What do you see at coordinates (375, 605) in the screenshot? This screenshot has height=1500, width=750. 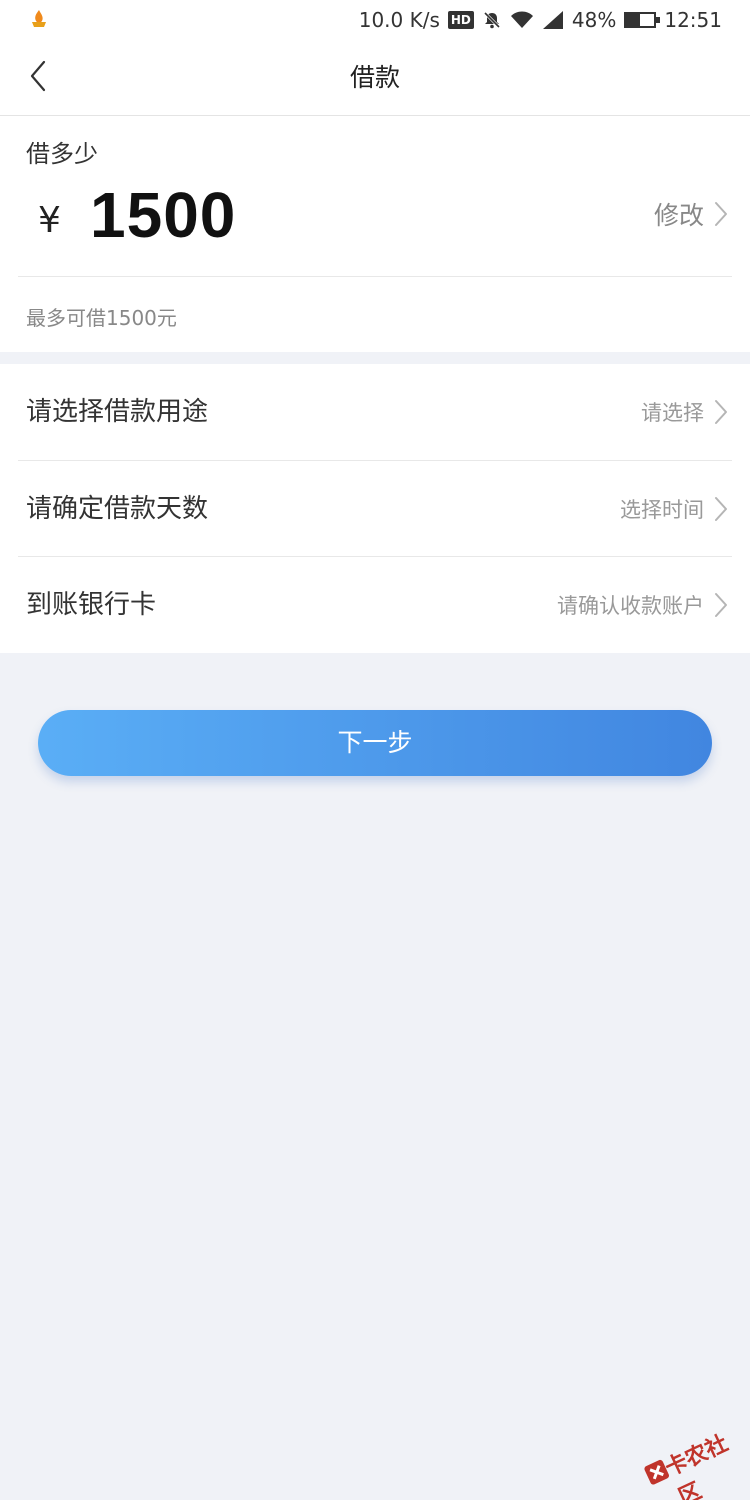 I see `bank-card-row: 到账银行卡 请确认收款账户` at bounding box center [375, 605].